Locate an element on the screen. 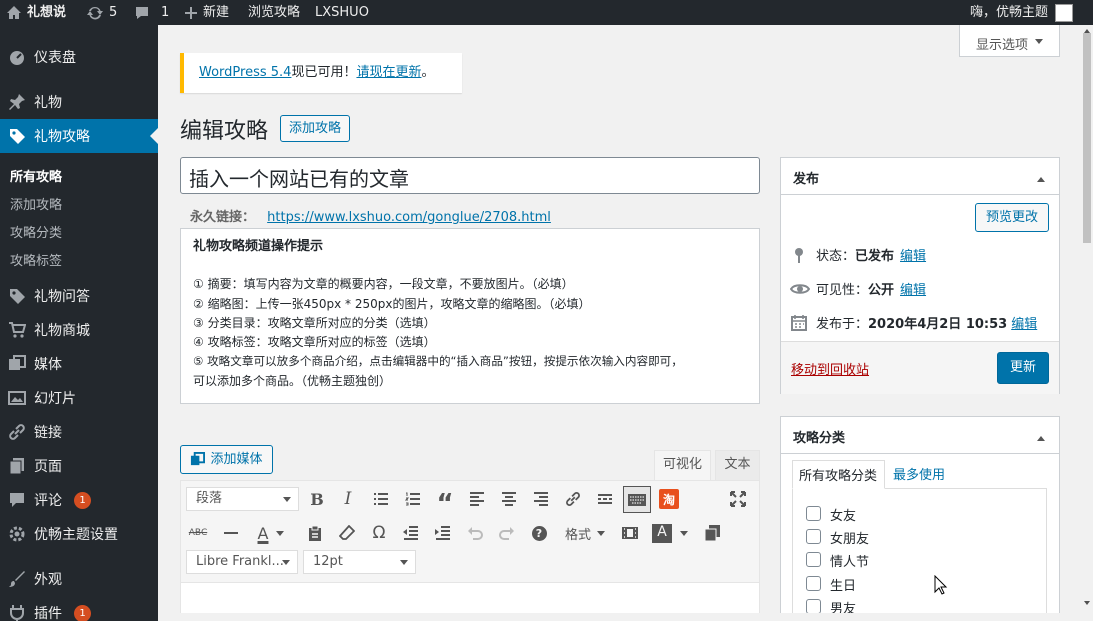 Image resolution: width=1093 pixels, height=621 pixels. insert-product-button: 淘 is located at coordinates (669, 499).